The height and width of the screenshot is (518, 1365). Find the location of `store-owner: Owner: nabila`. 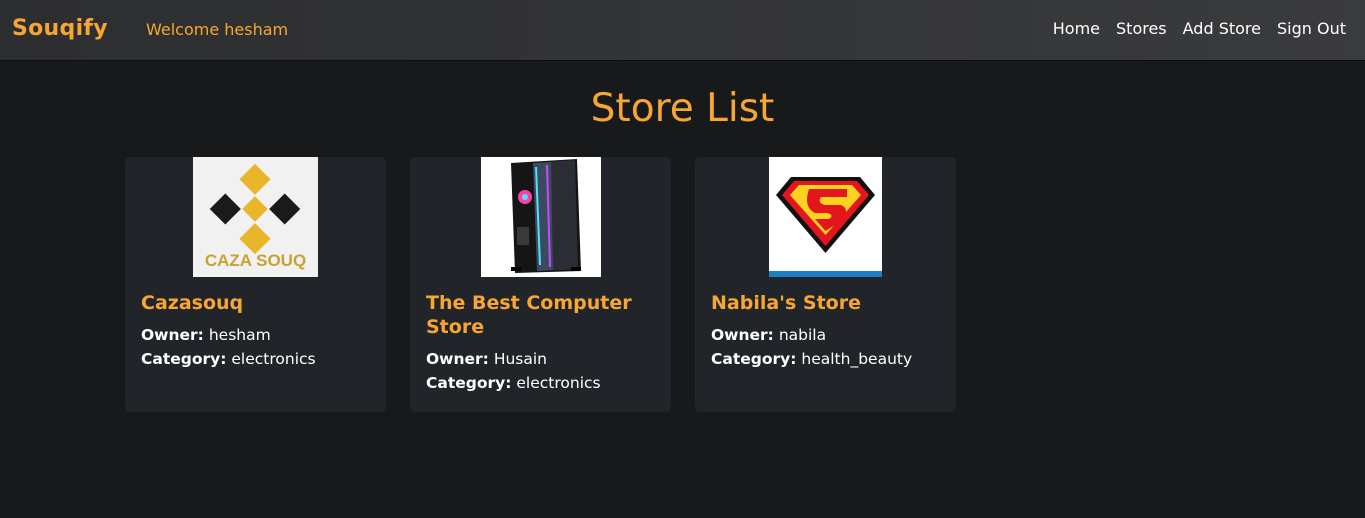

store-owner: Owner: nabila is located at coordinates (825, 335).